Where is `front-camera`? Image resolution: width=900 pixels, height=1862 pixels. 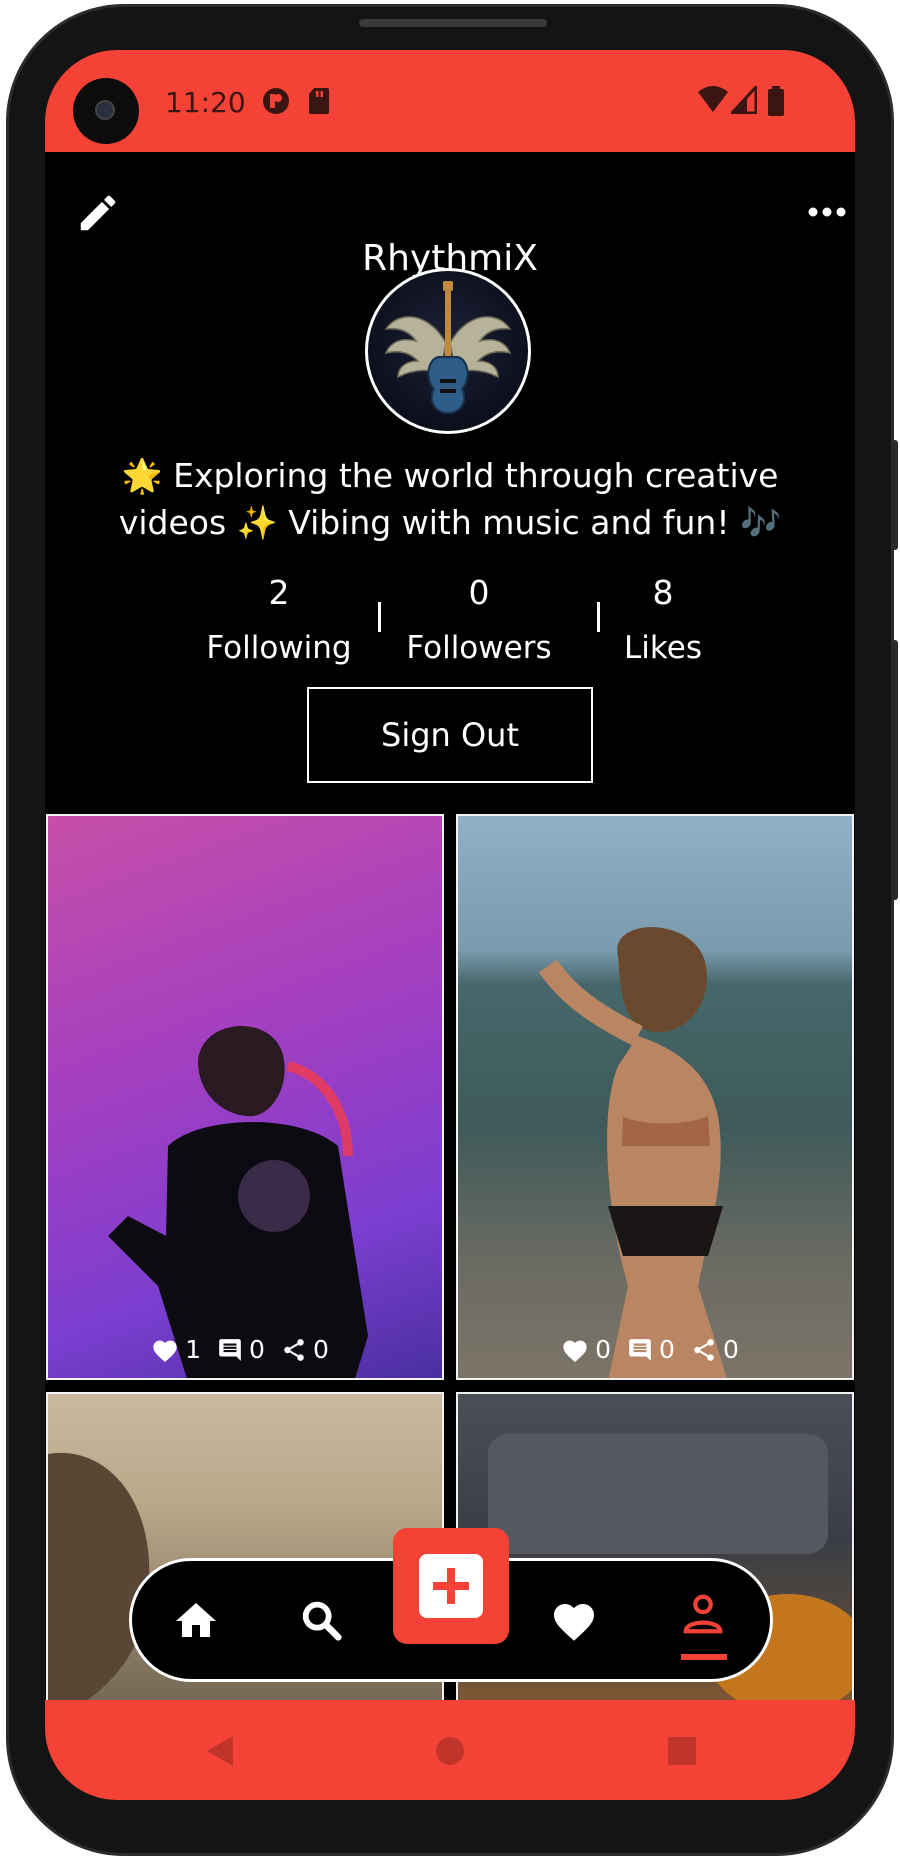 front-camera is located at coordinates (106, 111).